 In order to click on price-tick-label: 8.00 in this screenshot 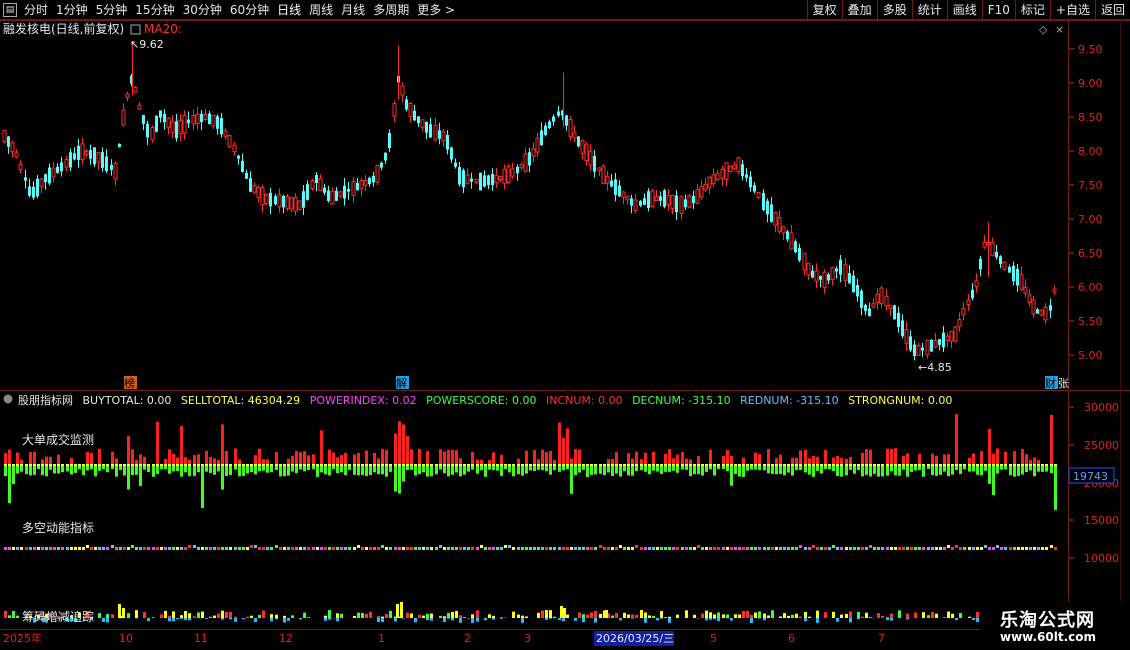, I will do `click(1090, 151)`.